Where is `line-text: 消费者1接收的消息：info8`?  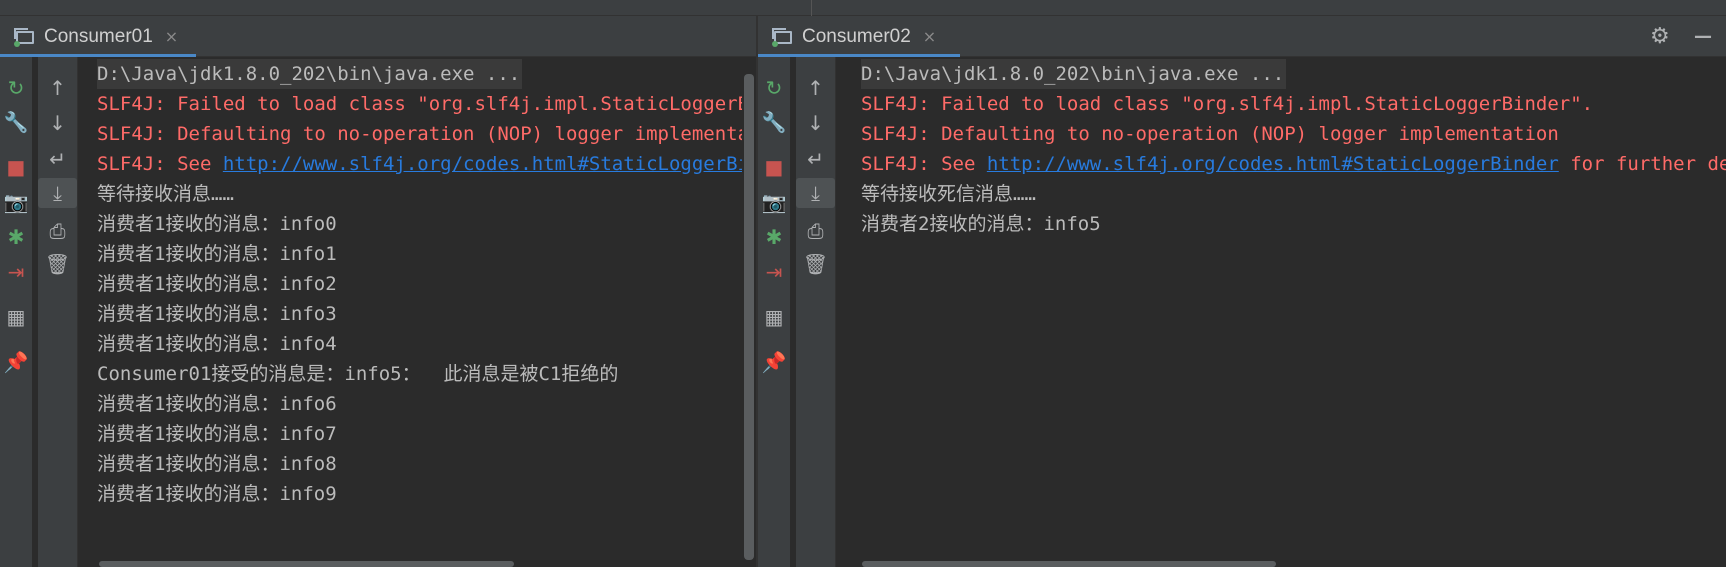
line-text: 消费者1接收的消息：info8 is located at coordinates (217, 464).